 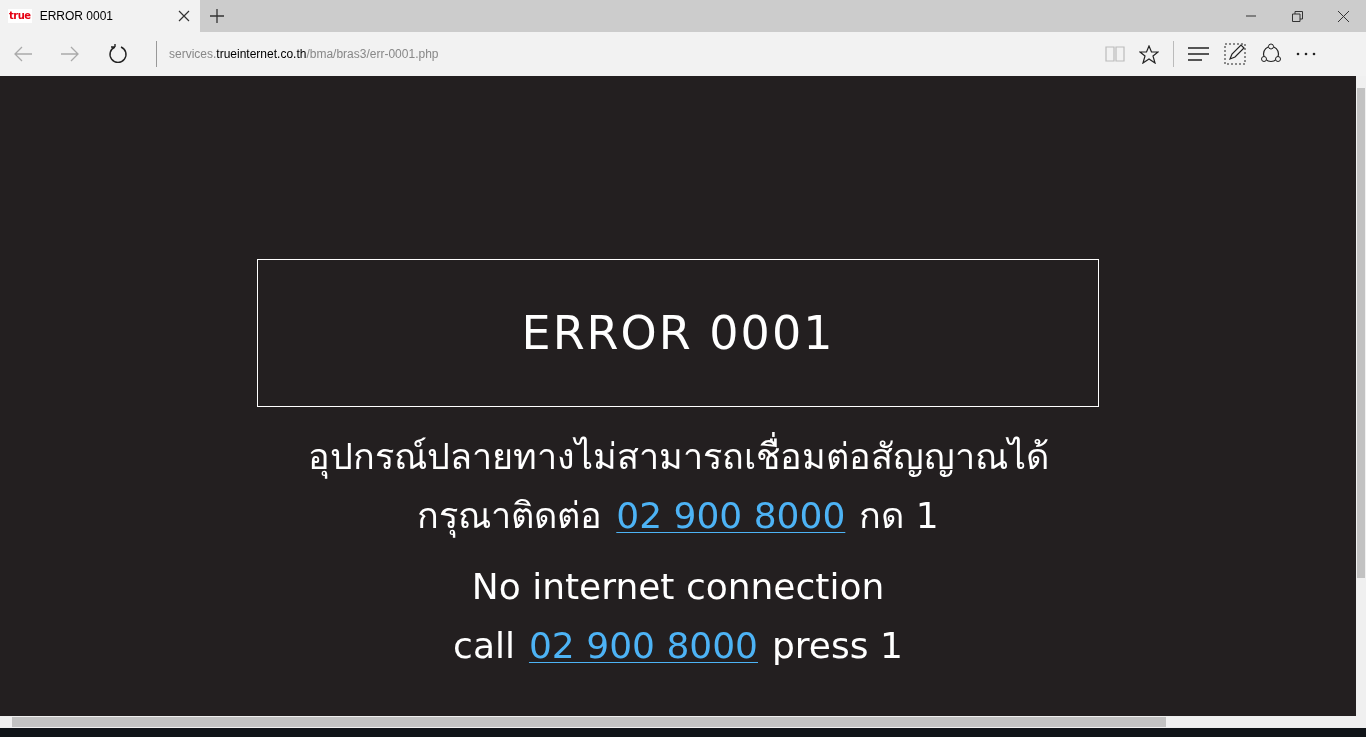 I want to click on restore-icon, so click(x=1297, y=16).